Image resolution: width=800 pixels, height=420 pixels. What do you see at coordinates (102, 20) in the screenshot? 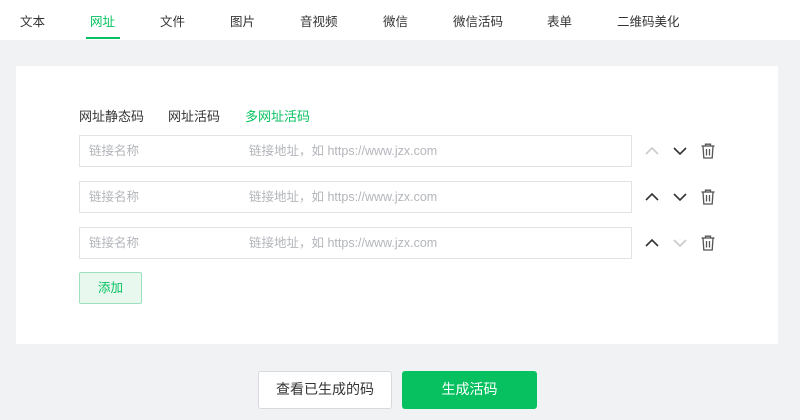
I see `tab-url: 网址` at bounding box center [102, 20].